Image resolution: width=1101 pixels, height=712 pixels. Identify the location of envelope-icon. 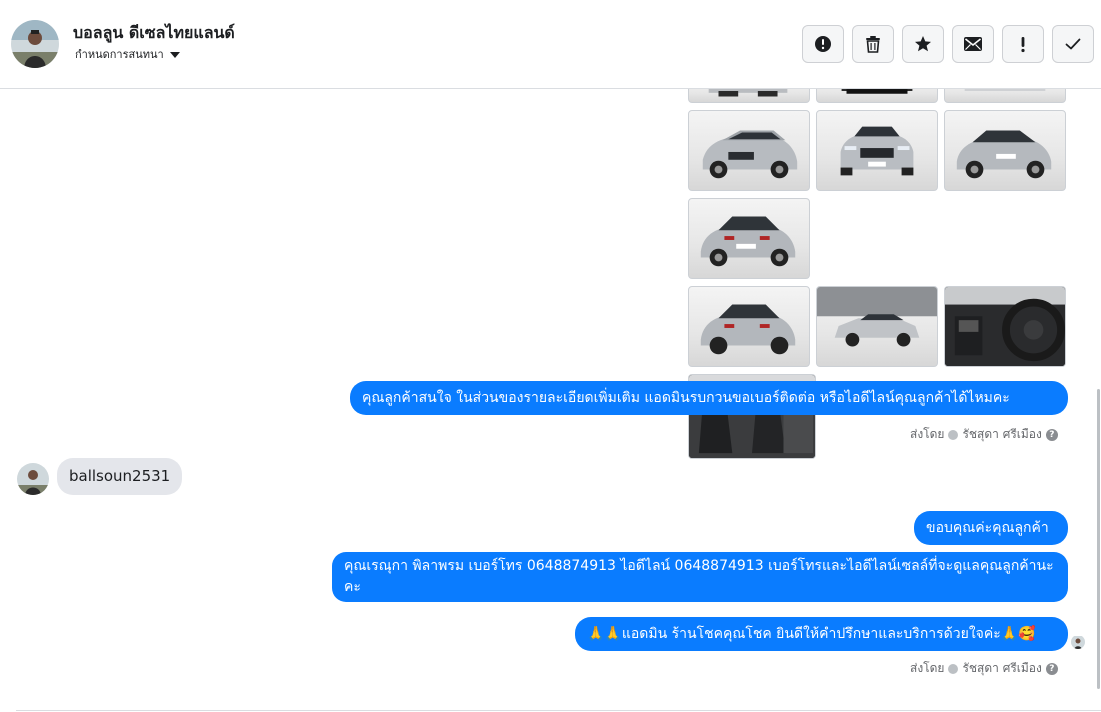
(973, 44).